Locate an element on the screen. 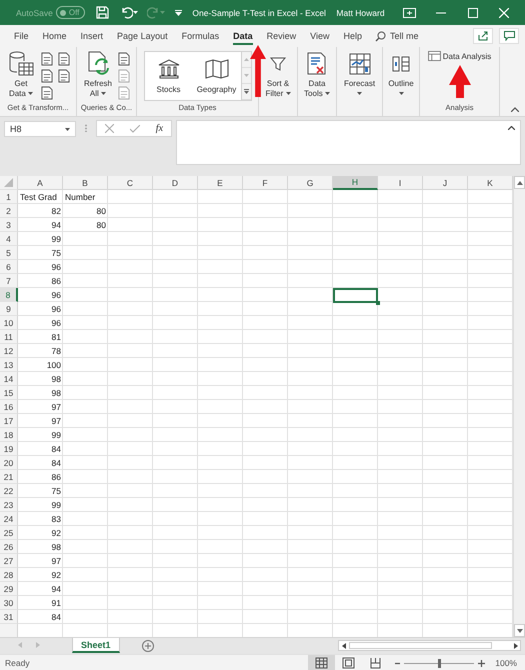 The height and width of the screenshot is (670, 525). name-box: H8 is located at coordinates (40, 129).